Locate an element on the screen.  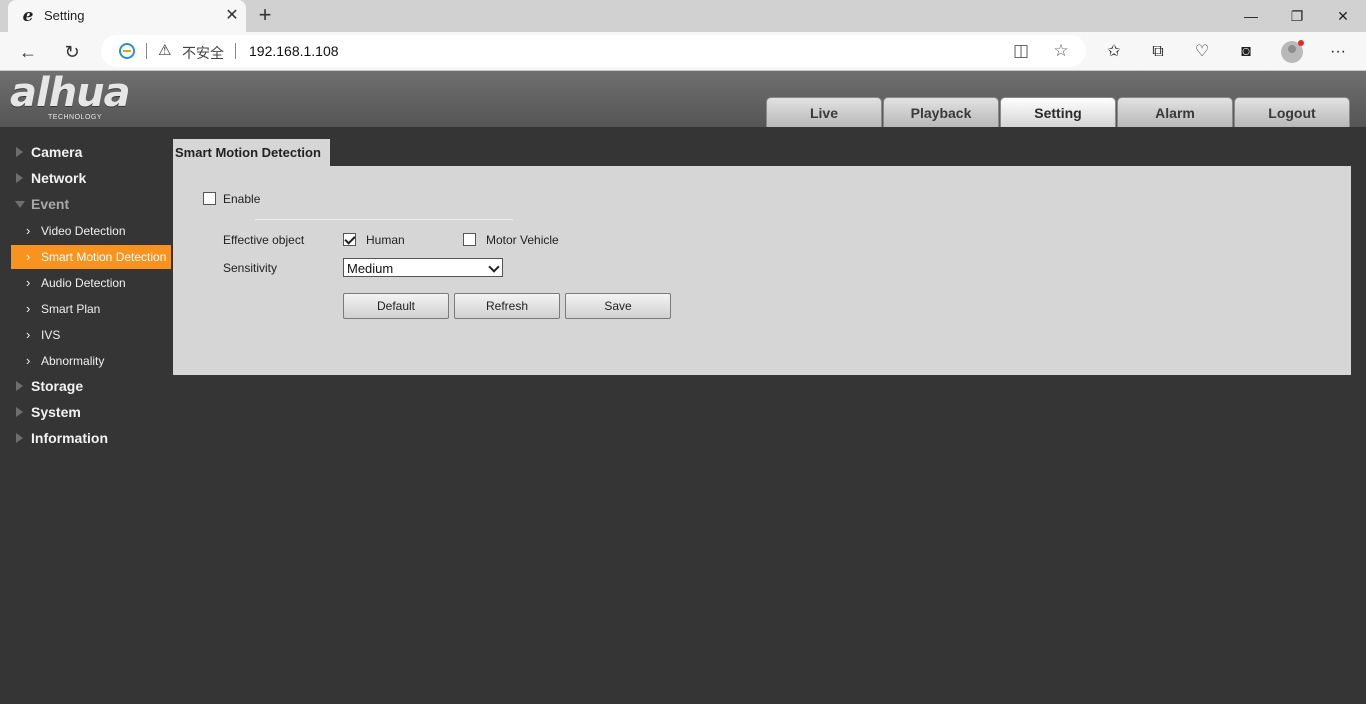
sidebar-item-video-detection: › Video Detection is located at coordinates (91, 231).